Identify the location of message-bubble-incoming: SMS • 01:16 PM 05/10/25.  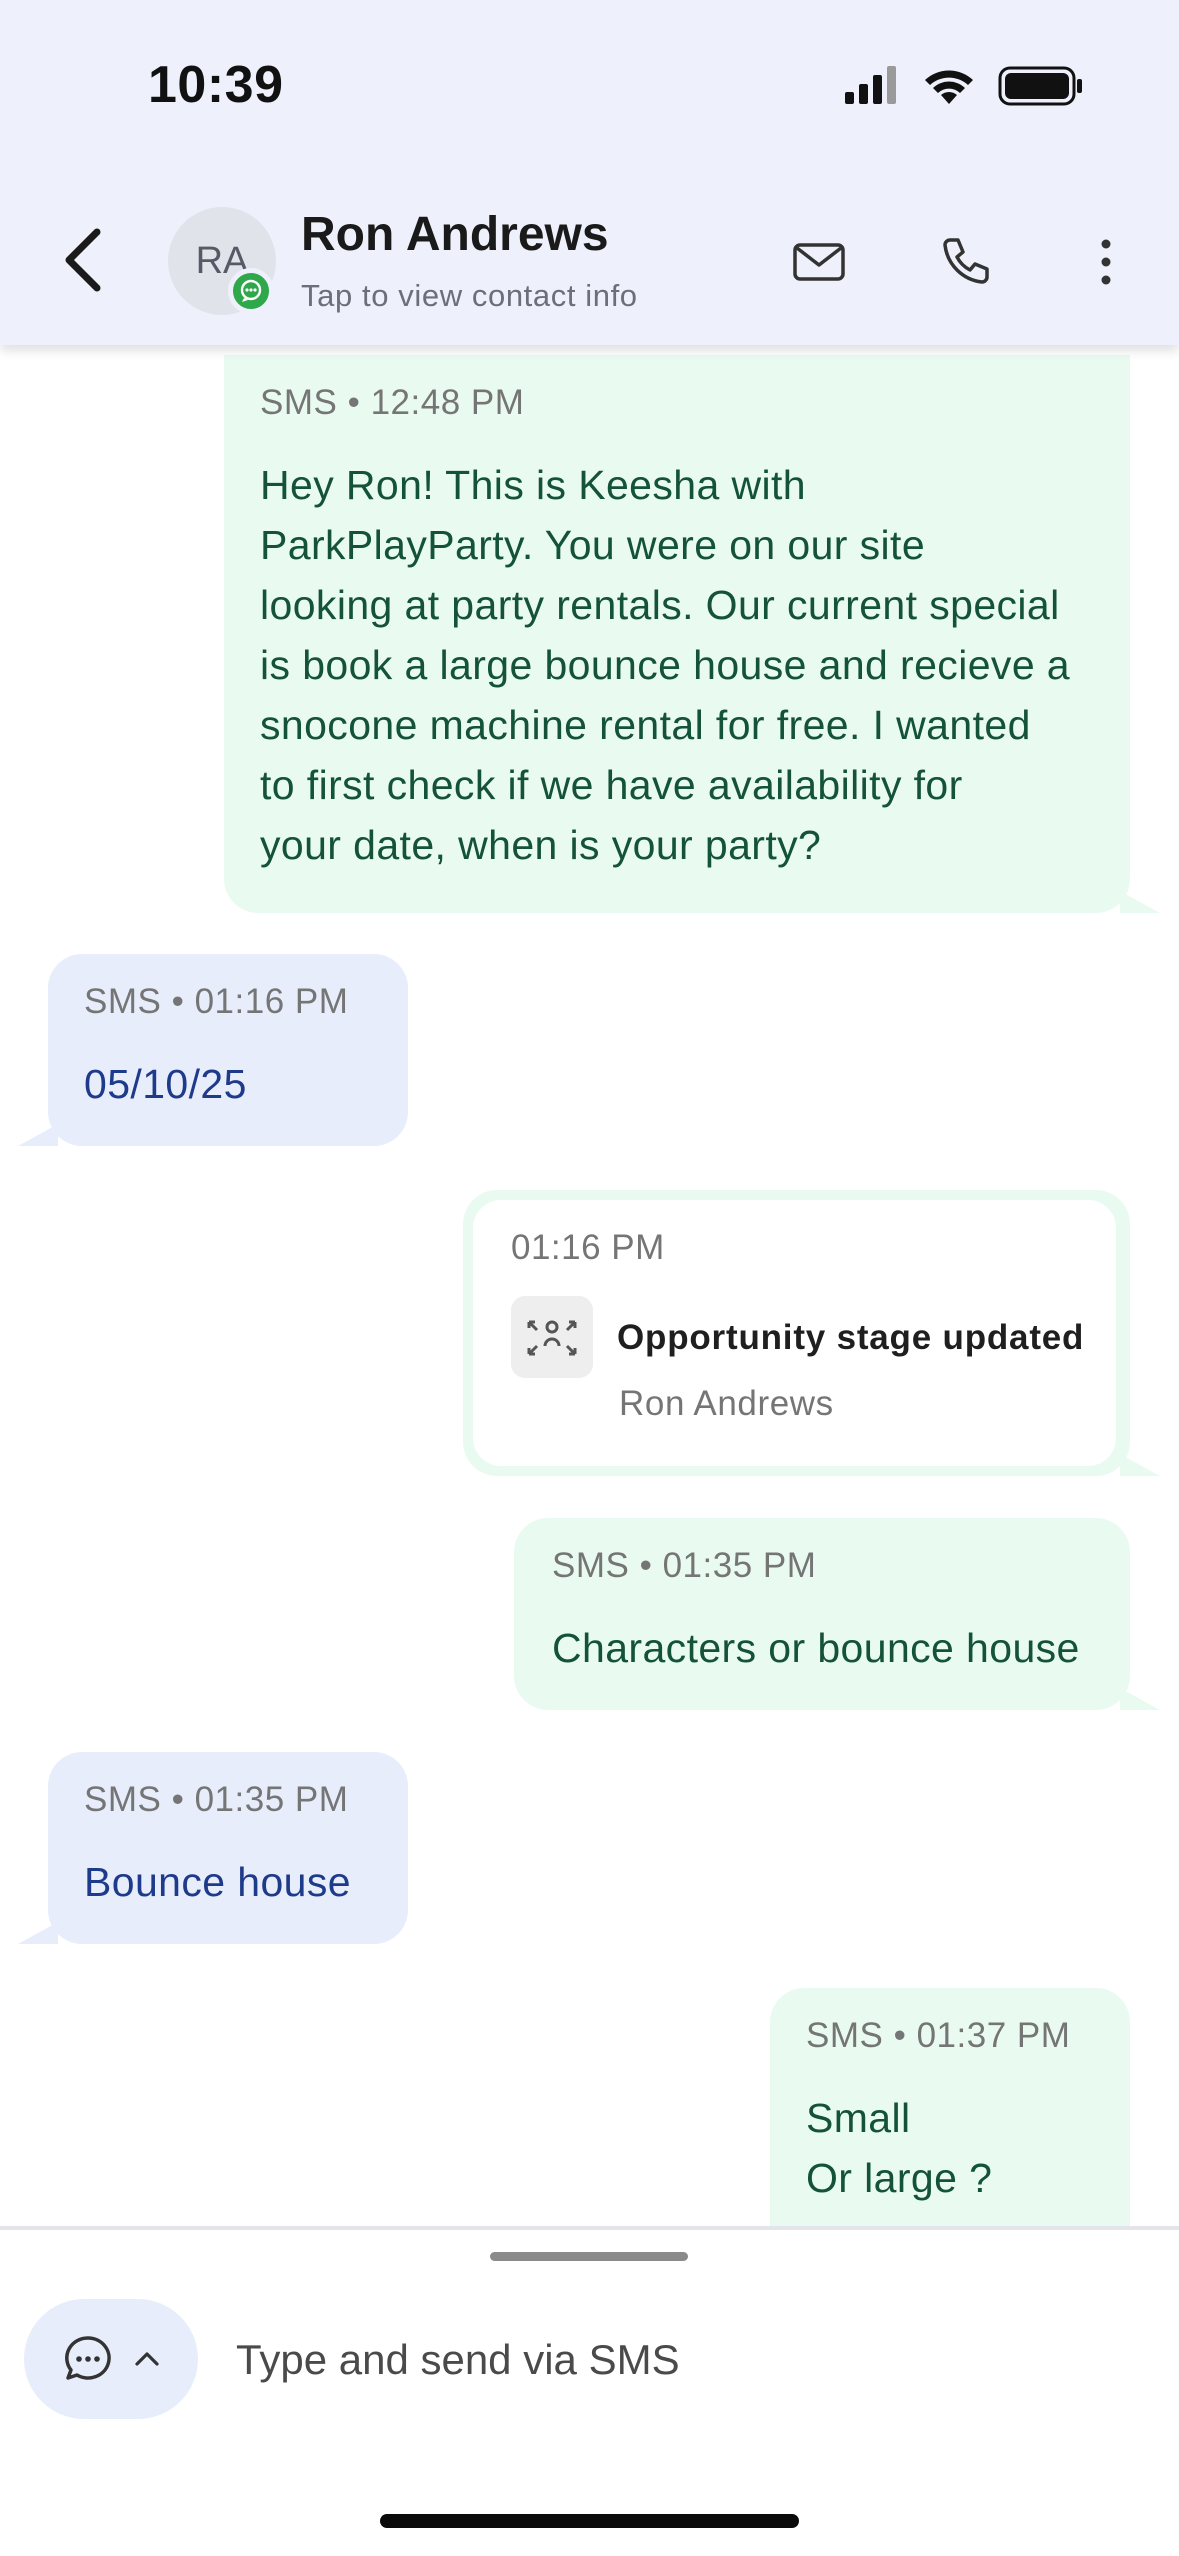
(228, 1050).